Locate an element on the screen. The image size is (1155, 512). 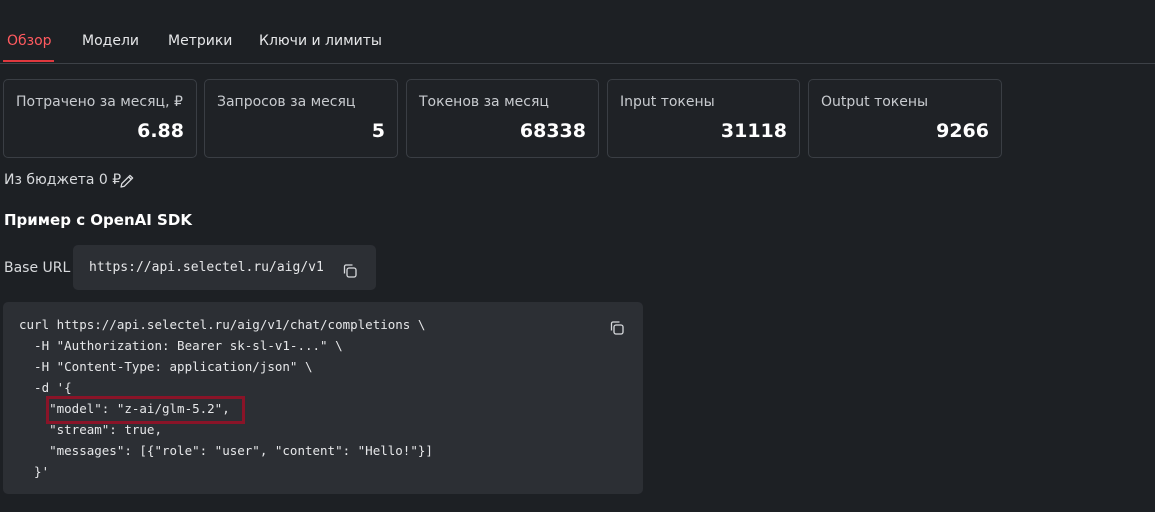
stat-value: 9266 is located at coordinates (962, 131).